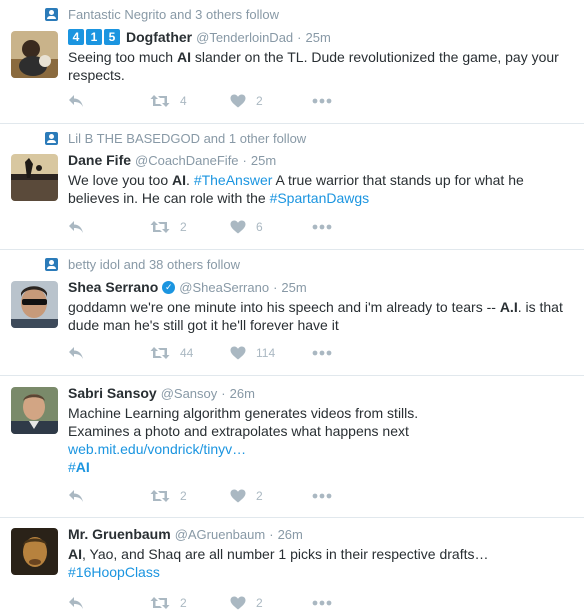 This screenshot has height=610, width=584. I want to click on like-count: 114, so click(266, 353).